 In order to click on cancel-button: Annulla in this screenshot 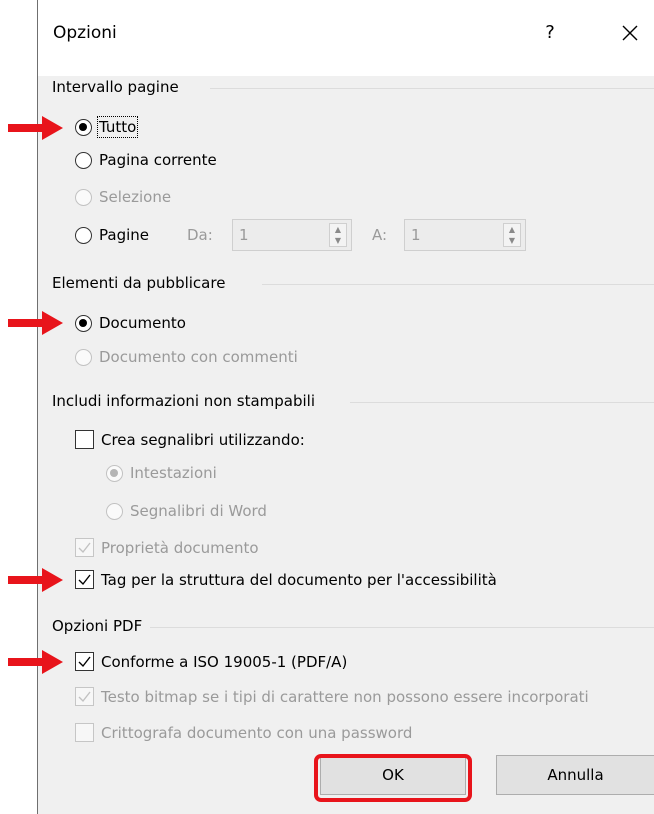, I will do `click(575, 775)`.